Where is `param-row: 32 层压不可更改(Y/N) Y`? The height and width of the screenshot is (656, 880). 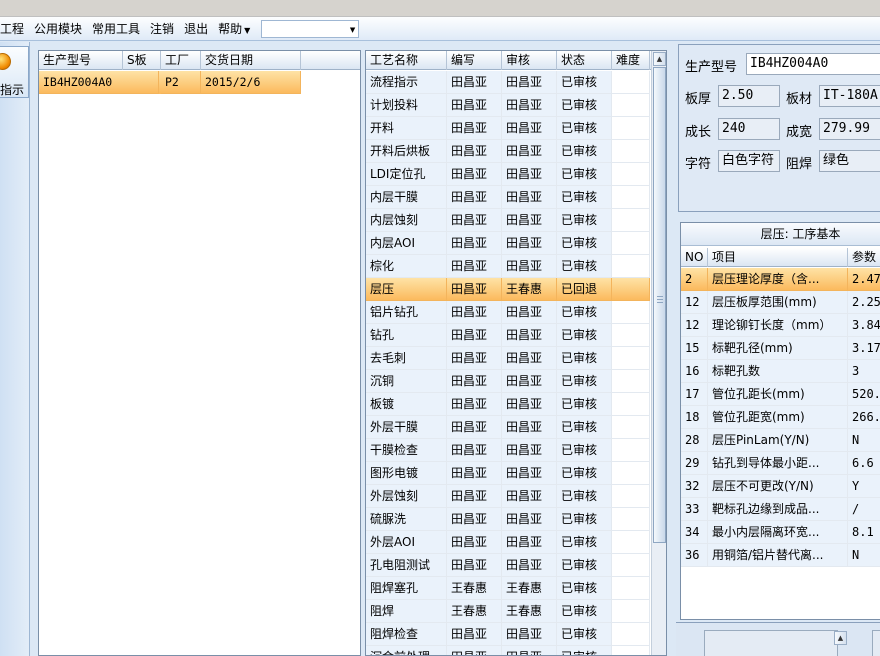
param-row: 32 层压不可更改(Y/N) Y is located at coordinates (780, 486).